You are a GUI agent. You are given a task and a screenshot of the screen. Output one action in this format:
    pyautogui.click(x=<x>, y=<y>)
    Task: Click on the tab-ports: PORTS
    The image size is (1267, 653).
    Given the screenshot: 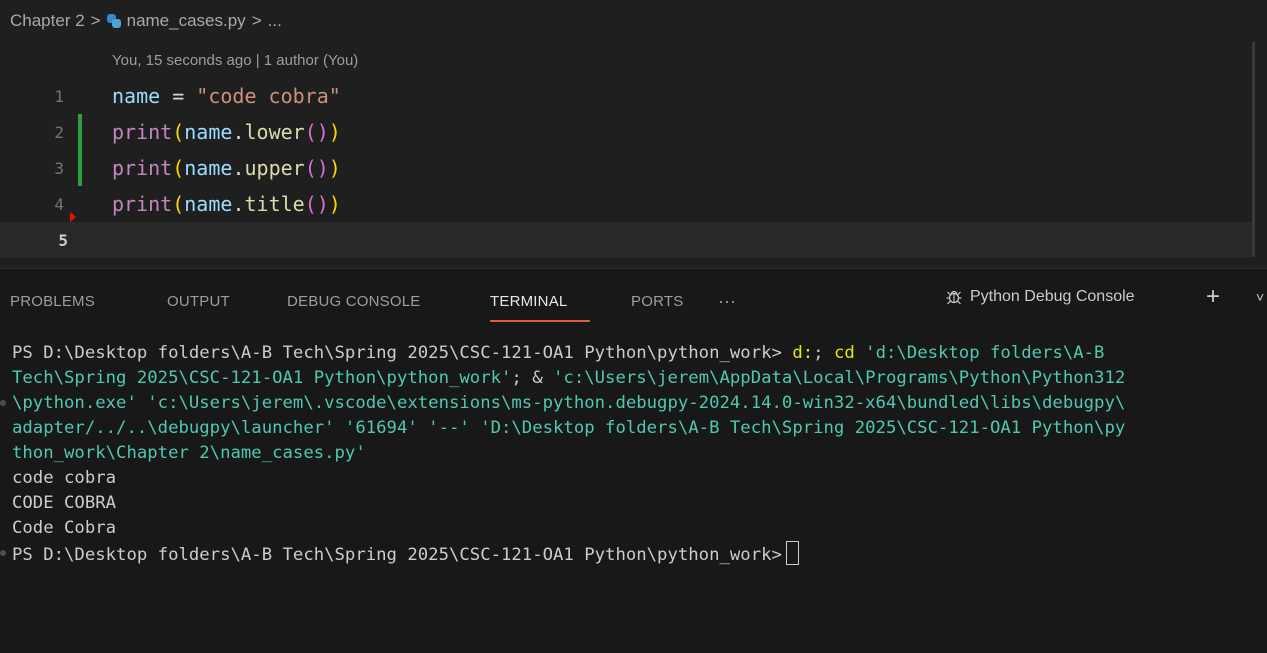 What is the action you would take?
    pyautogui.click(x=657, y=301)
    